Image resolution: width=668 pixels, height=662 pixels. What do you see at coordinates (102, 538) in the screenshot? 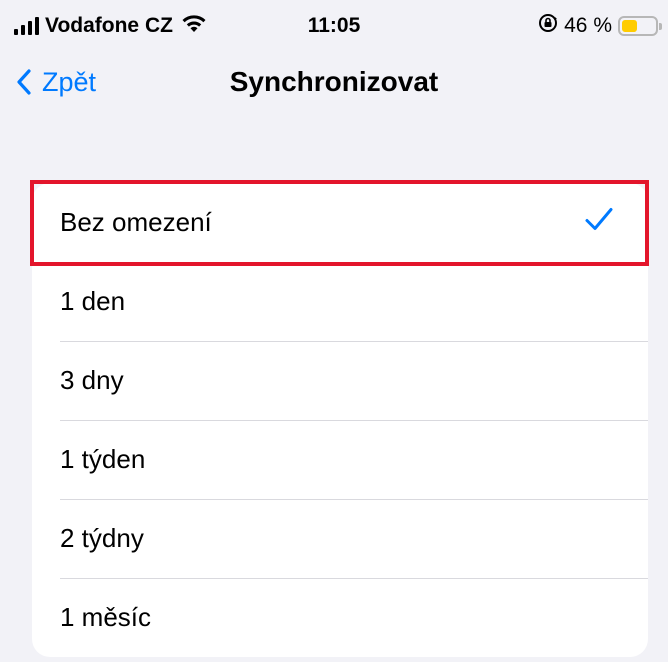
I see `option-label: 2 týdny` at bounding box center [102, 538].